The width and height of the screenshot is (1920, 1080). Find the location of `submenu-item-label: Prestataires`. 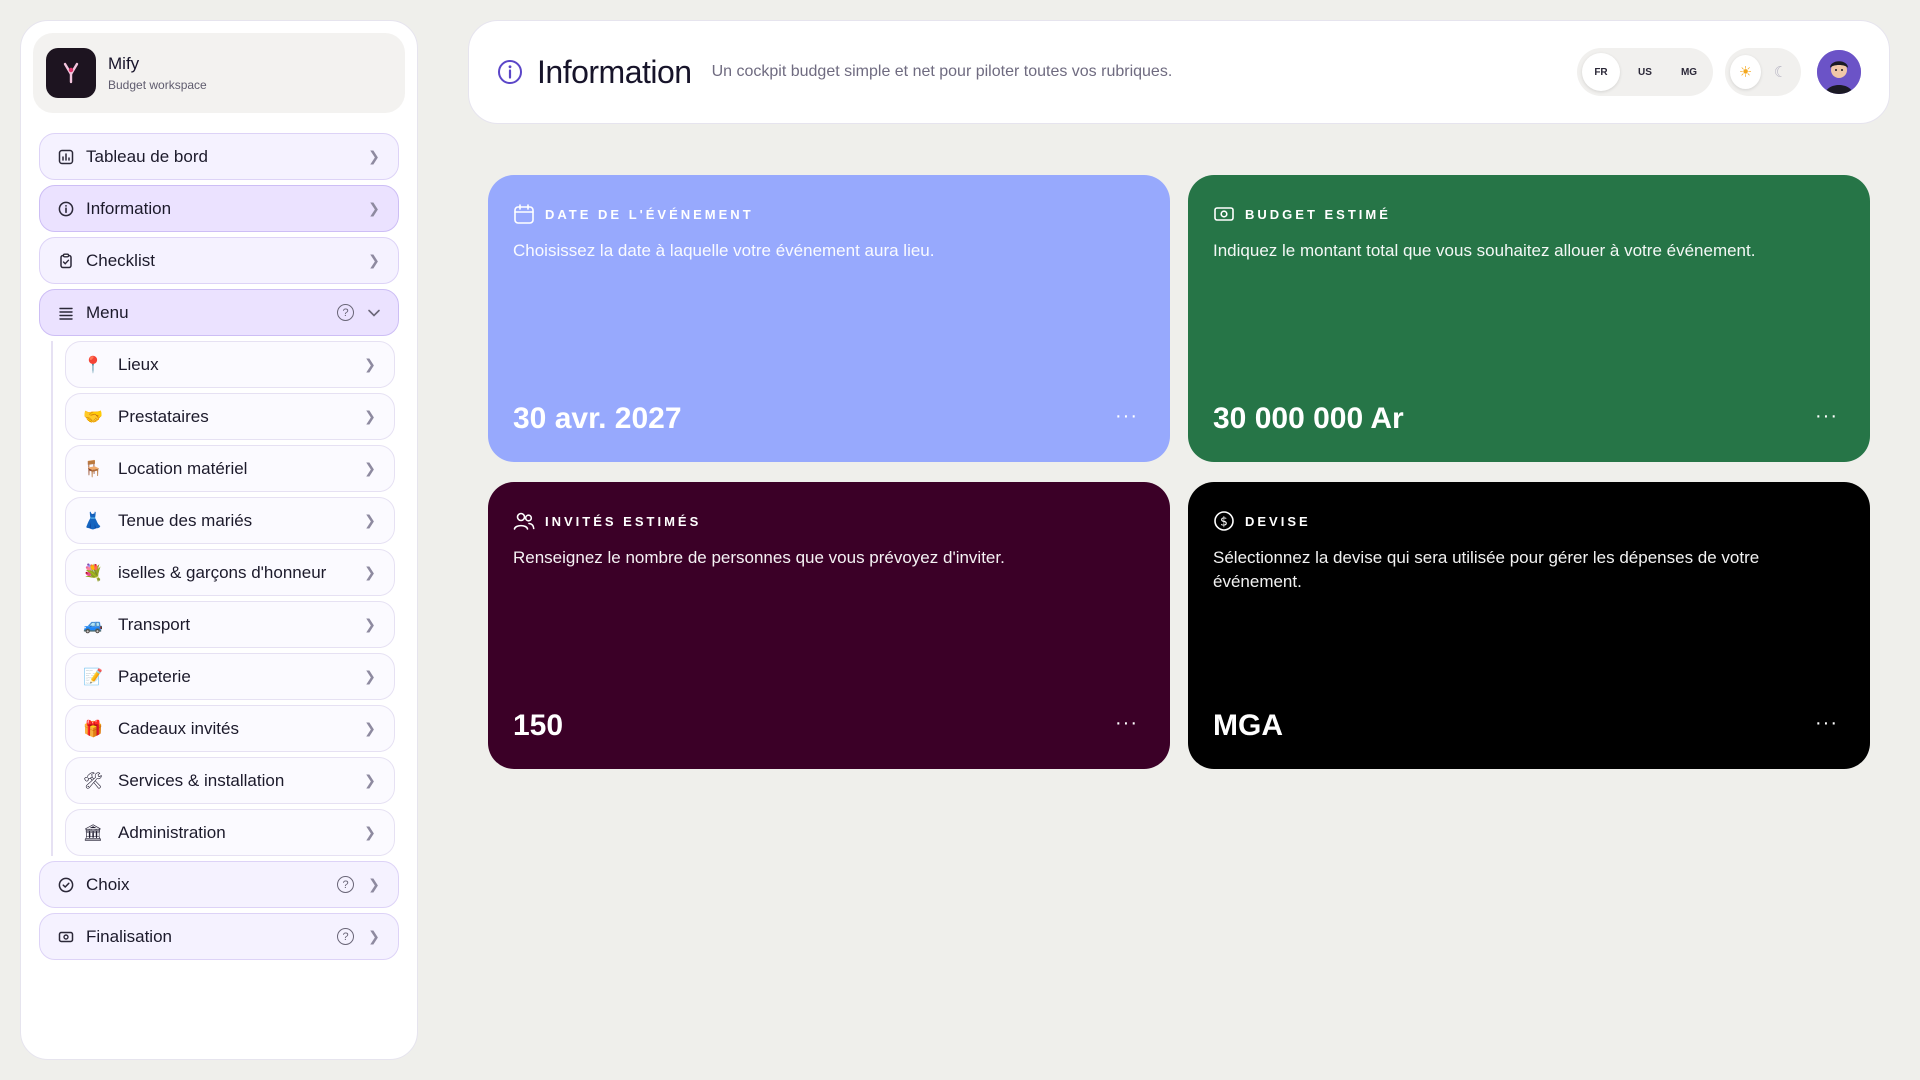

submenu-item-label: Prestataires is located at coordinates (163, 416).